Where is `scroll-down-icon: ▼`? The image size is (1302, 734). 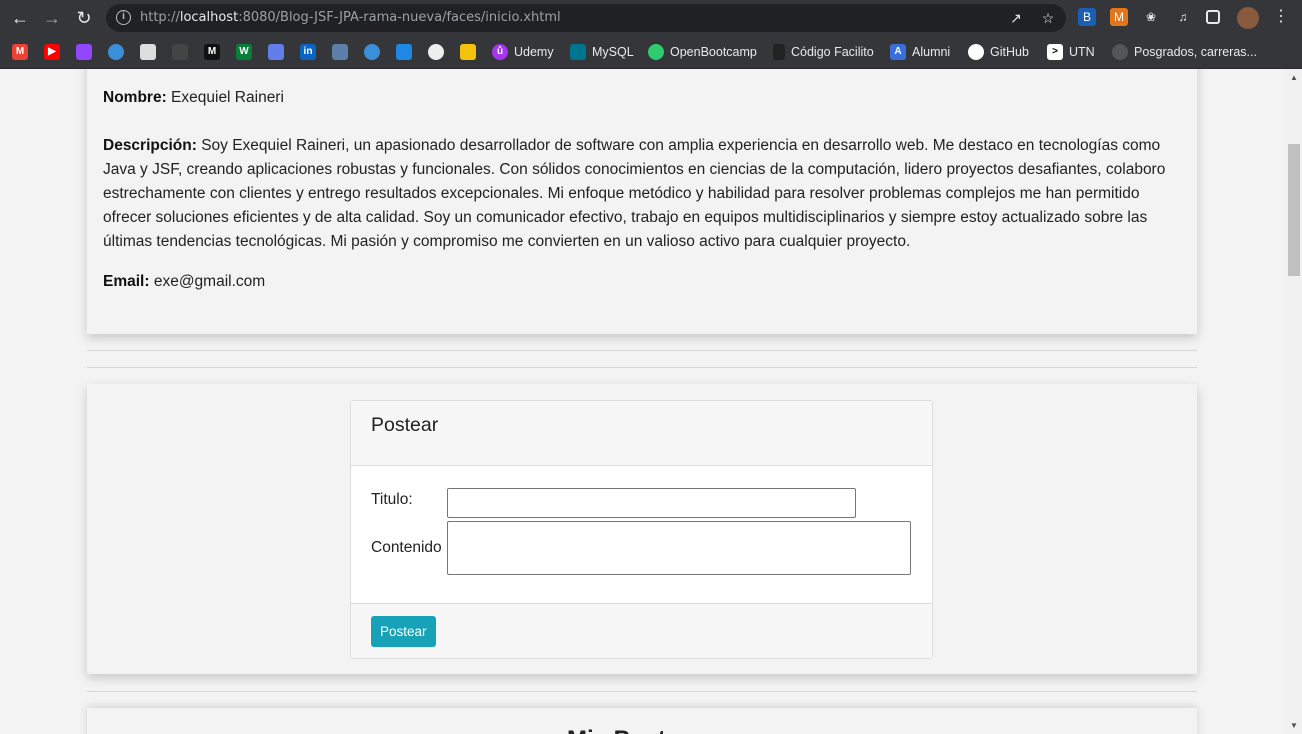 scroll-down-icon: ▼ is located at coordinates (1294, 725).